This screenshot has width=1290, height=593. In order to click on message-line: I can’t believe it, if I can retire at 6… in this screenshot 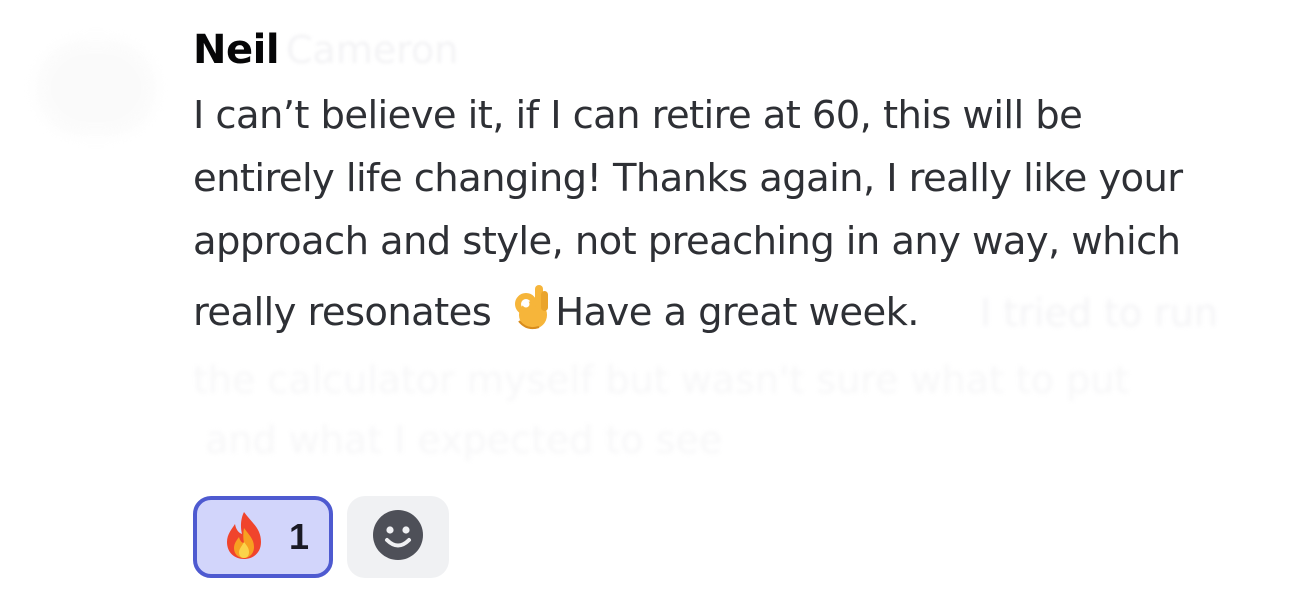, I will do `click(638, 115)`.